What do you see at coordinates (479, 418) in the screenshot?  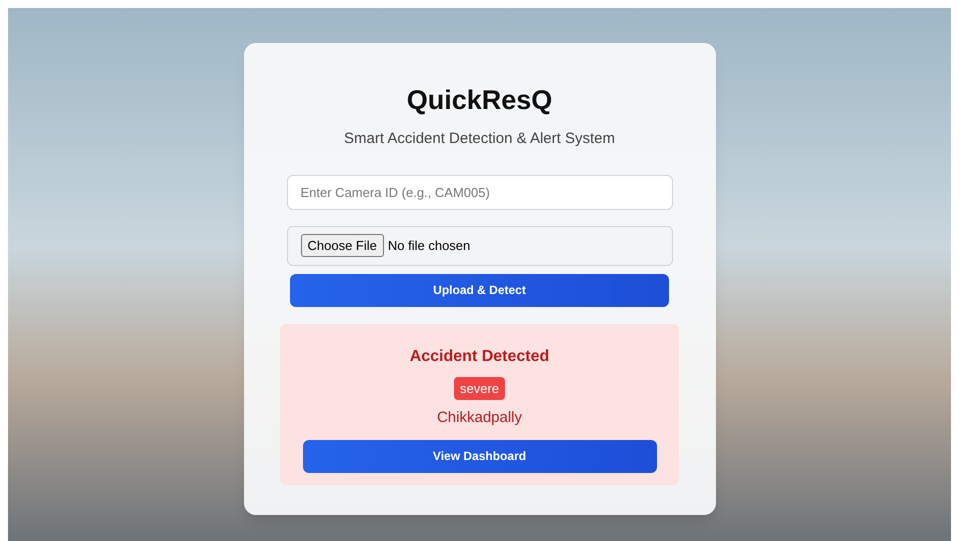 I see `location-text: Chikkadpally` at bounding box center [479, 418].